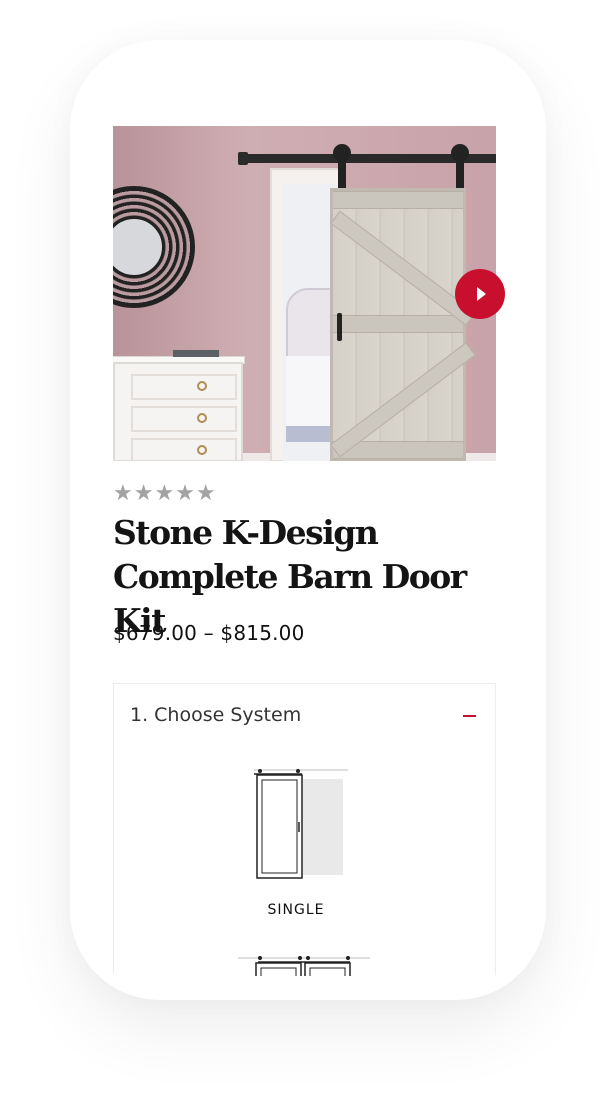  What do you see at coordinates (215, 715) in the screenshot?
I see `choose-system-heading: 1. Choose System` at bounding box center [215, 715].